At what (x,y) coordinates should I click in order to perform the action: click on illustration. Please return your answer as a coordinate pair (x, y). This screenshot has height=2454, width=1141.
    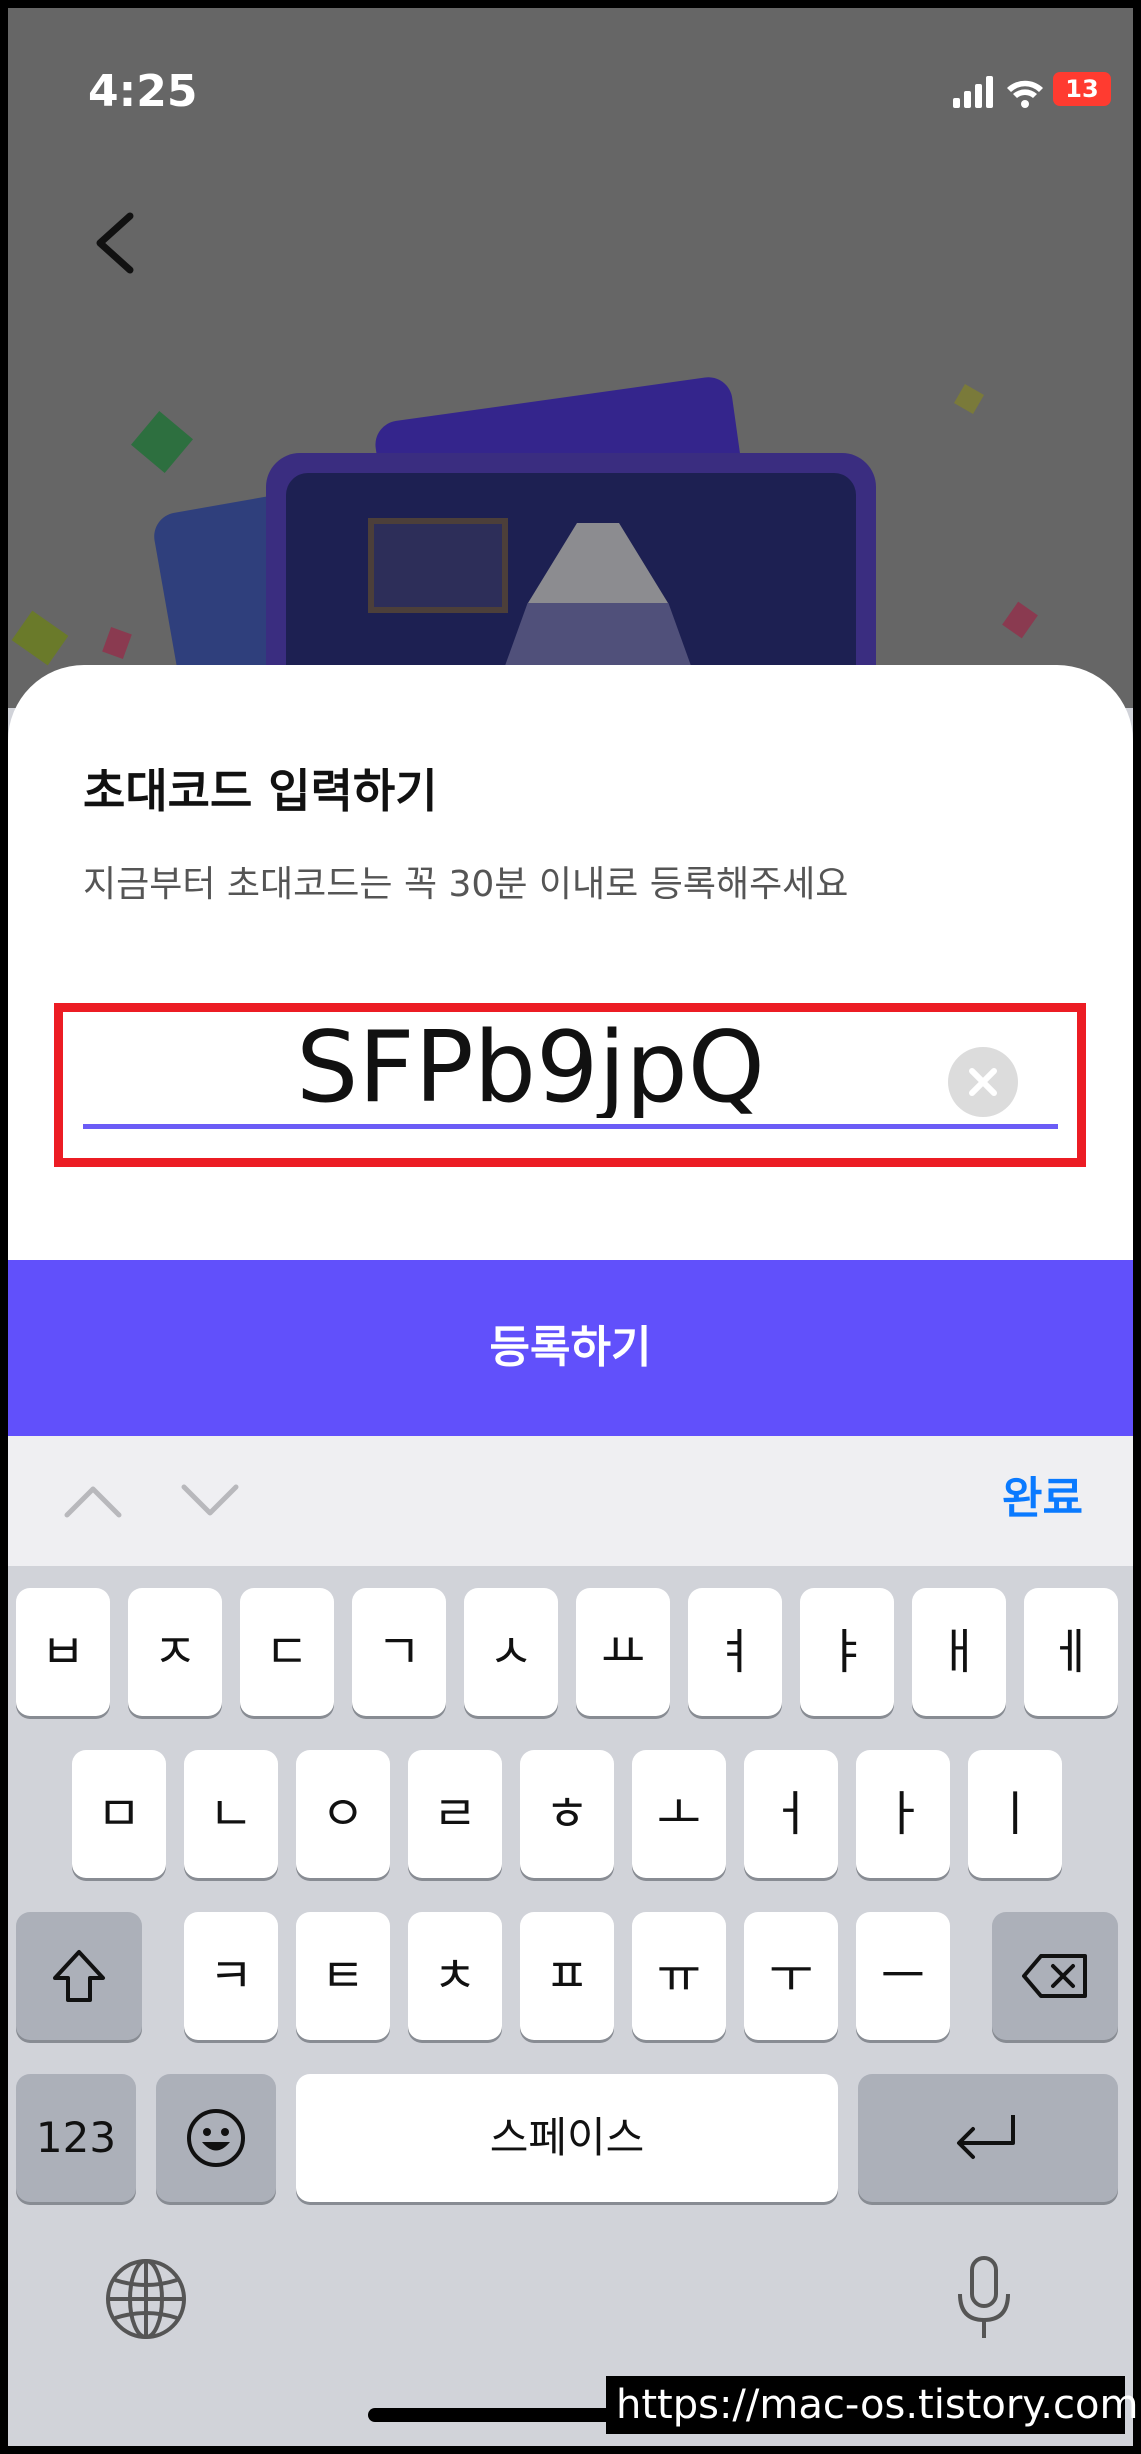
    Looking at the image, I should click on (544, 541).